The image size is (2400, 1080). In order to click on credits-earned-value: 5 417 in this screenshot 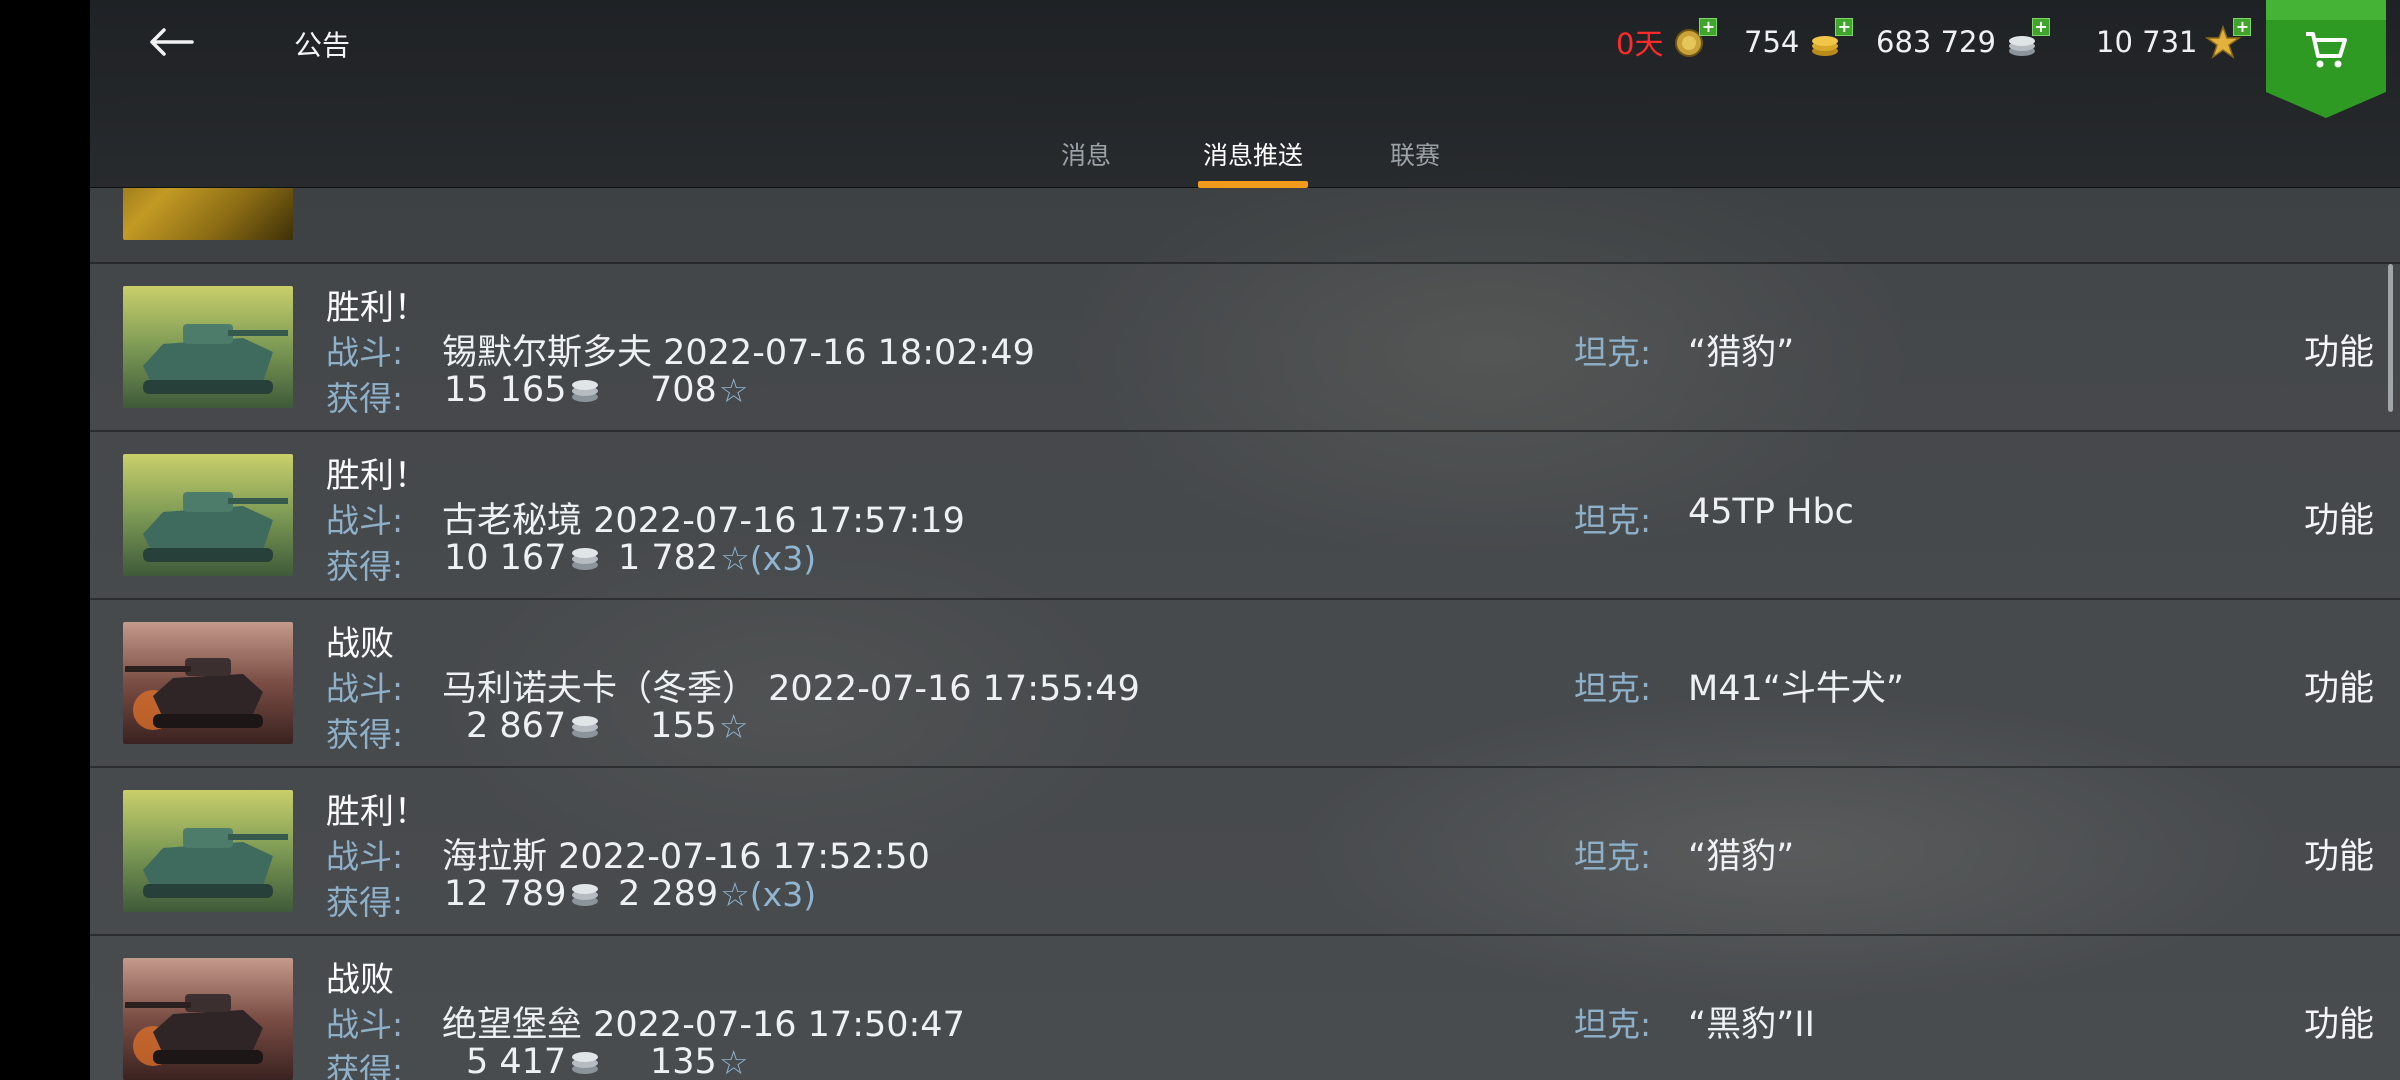, I will do `click(516, 1061)`.